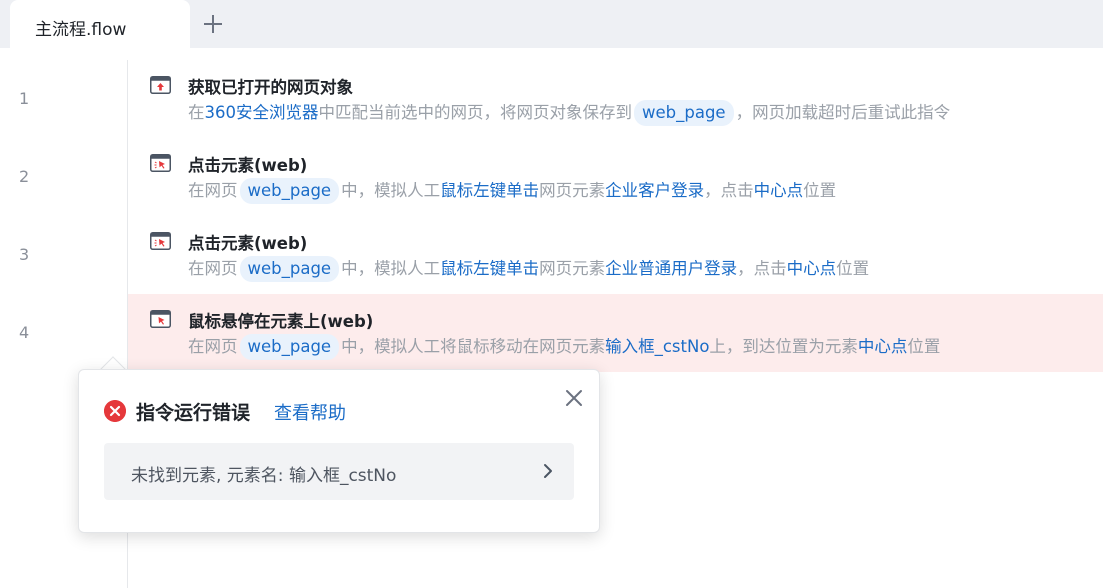 The width and height of the screenshot is (1103, 588). Describe the element at coordinates (193, 413) in the screenshot. I see `error-title: 指令运行错误` at that location.